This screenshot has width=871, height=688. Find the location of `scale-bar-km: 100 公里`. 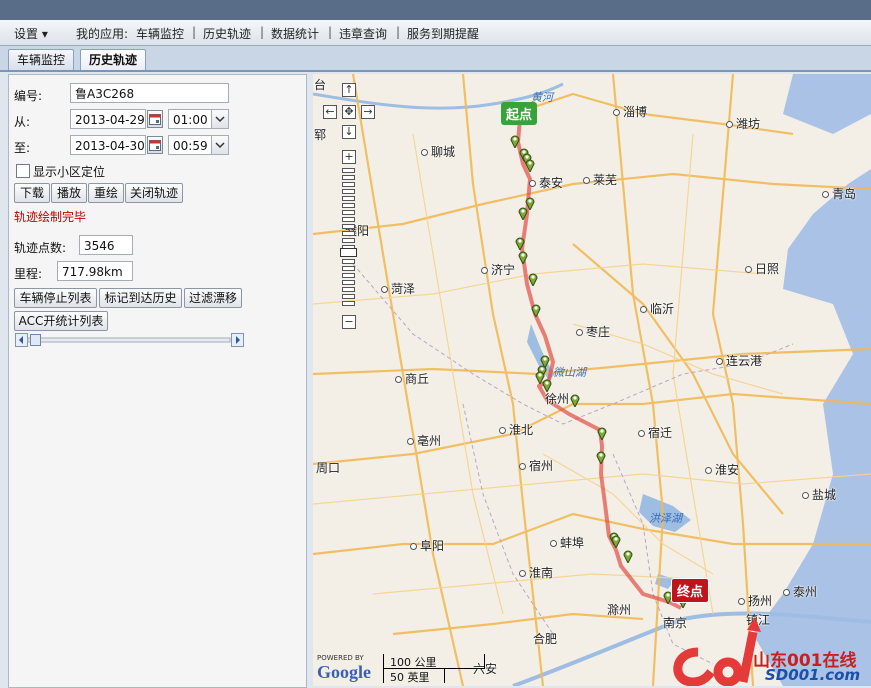

scale-bar-km: 100 公里 is located at coordinates (434, 661).